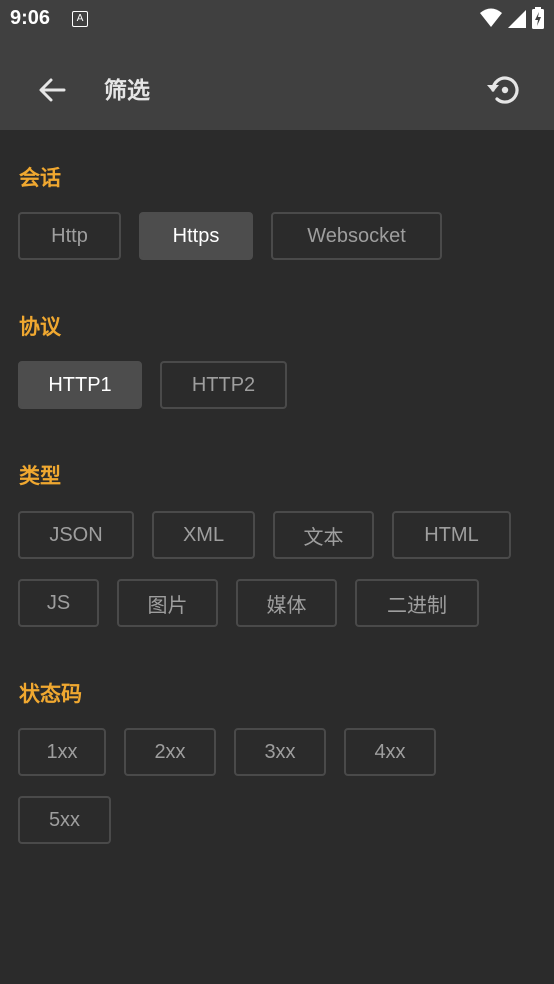 The height and width of the screenshot is (984, 554). Describe the element at coordinates (196, 236) in the screenshot. I see `chip-https: Https` at that location.